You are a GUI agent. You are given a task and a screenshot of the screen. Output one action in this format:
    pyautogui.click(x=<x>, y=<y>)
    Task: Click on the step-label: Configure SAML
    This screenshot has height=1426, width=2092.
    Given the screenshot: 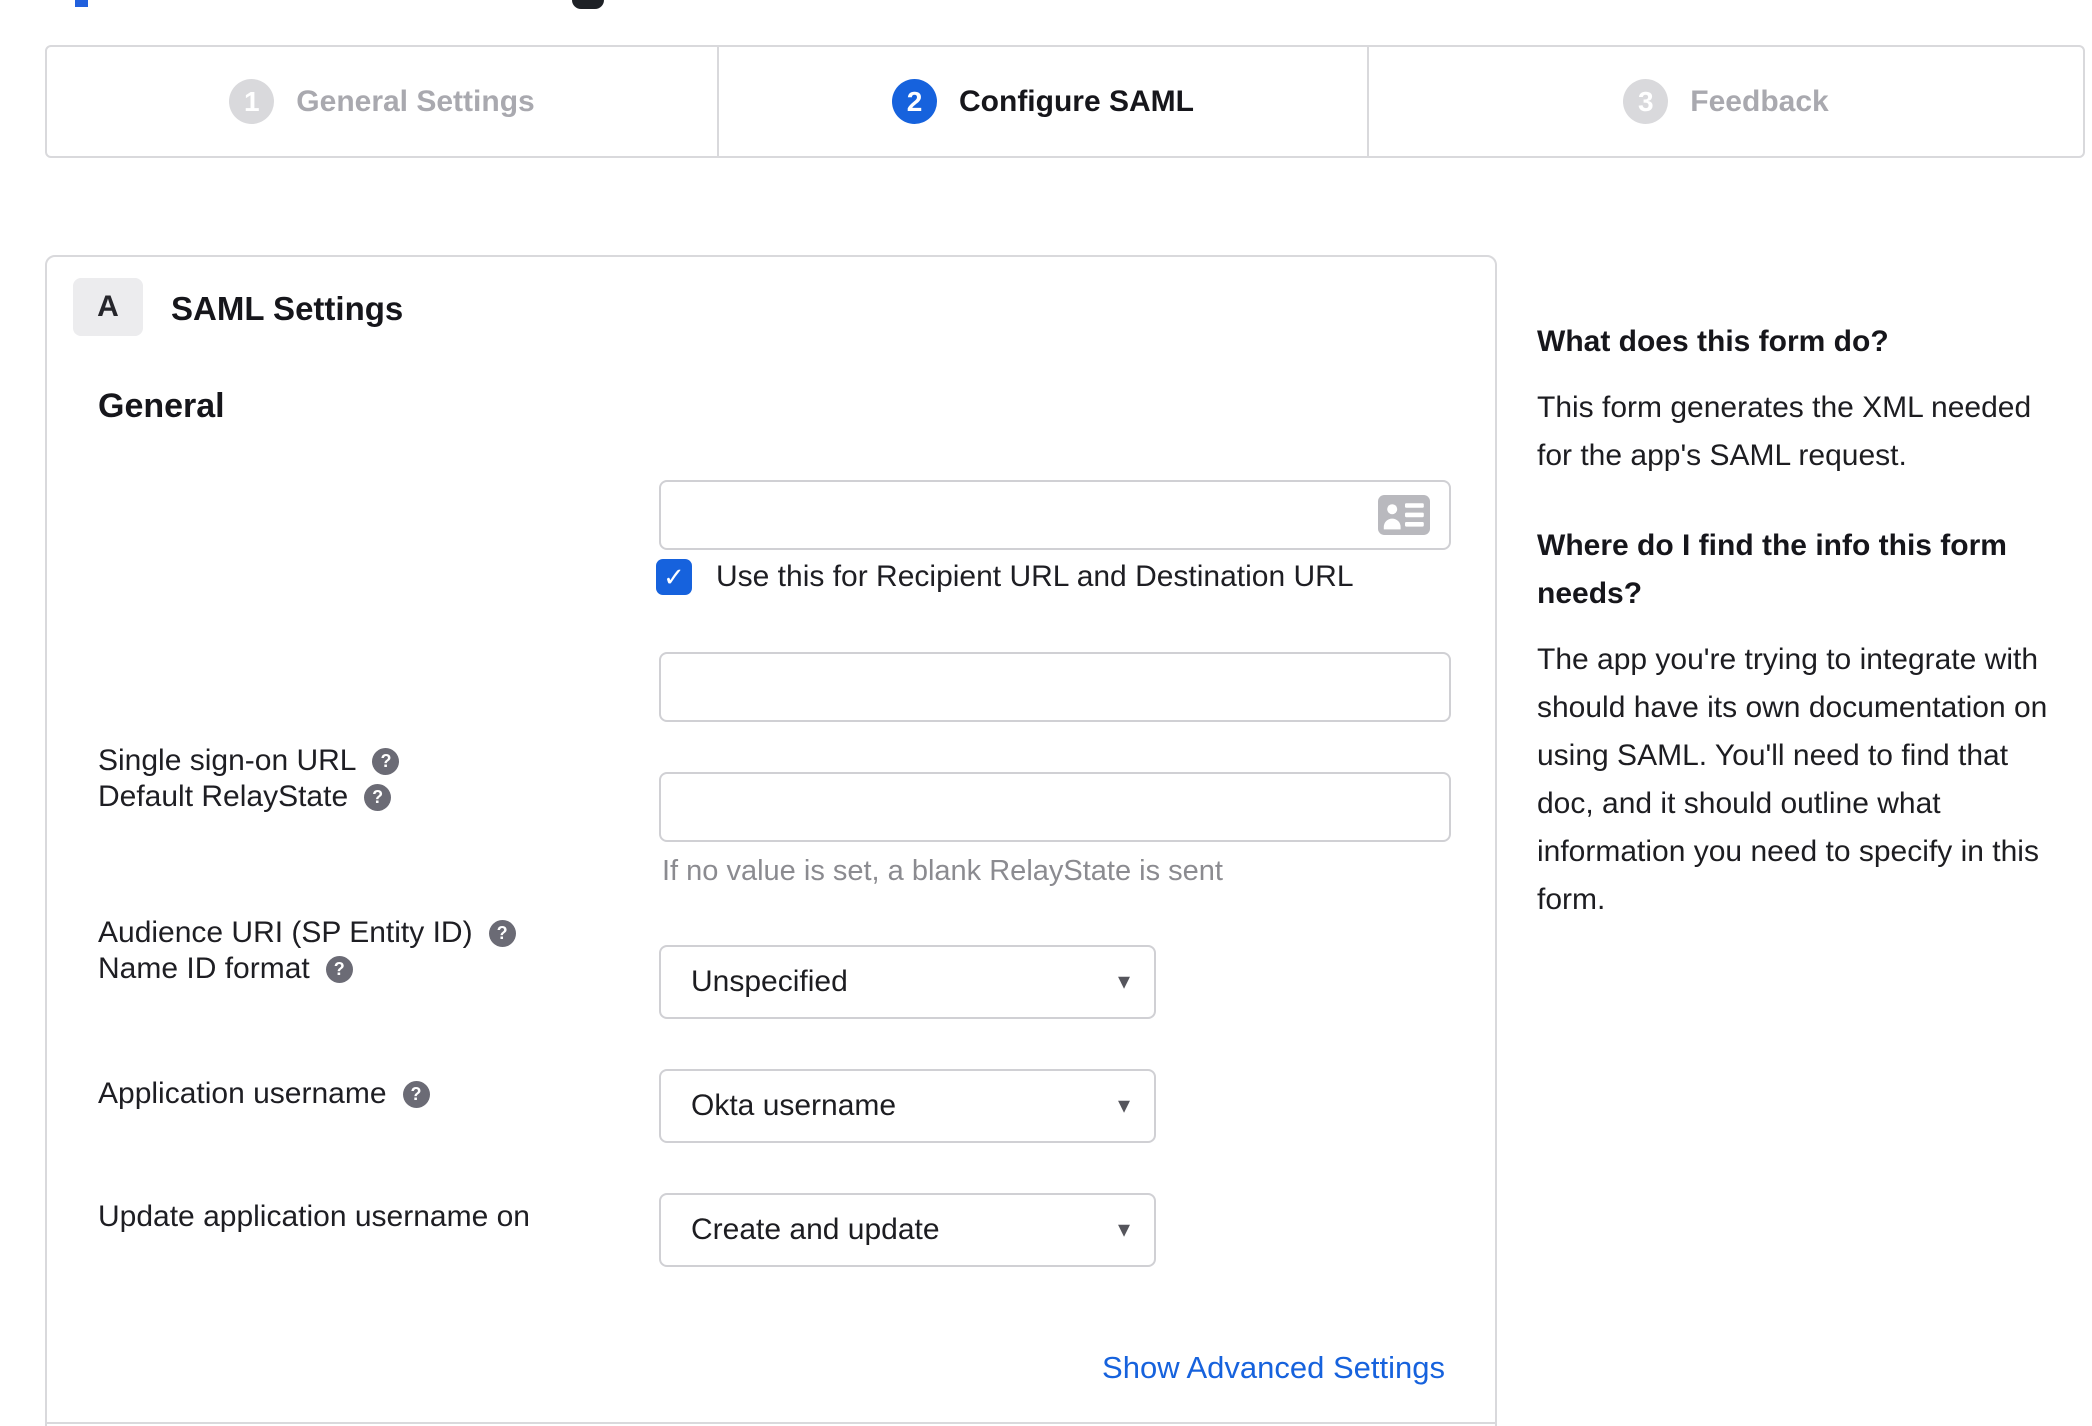 What is the action you would take?
    pyautogui.click(x=1076, y=101)
    